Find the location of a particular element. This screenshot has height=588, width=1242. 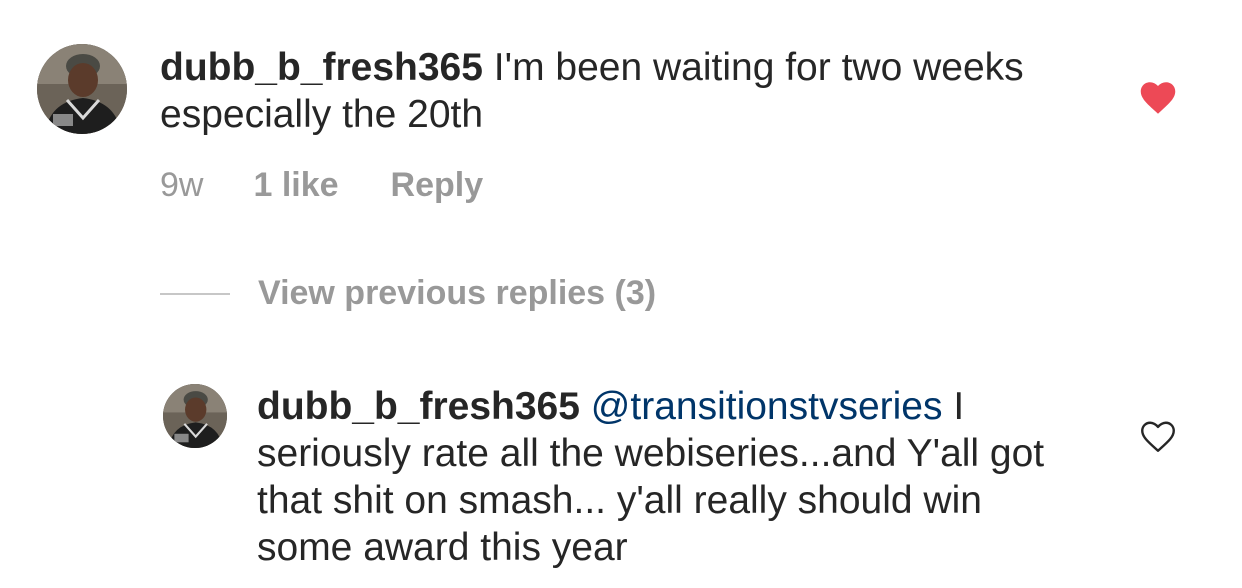

comment-meta: 9w 1 like Reply is located at coordinates (321, 185).